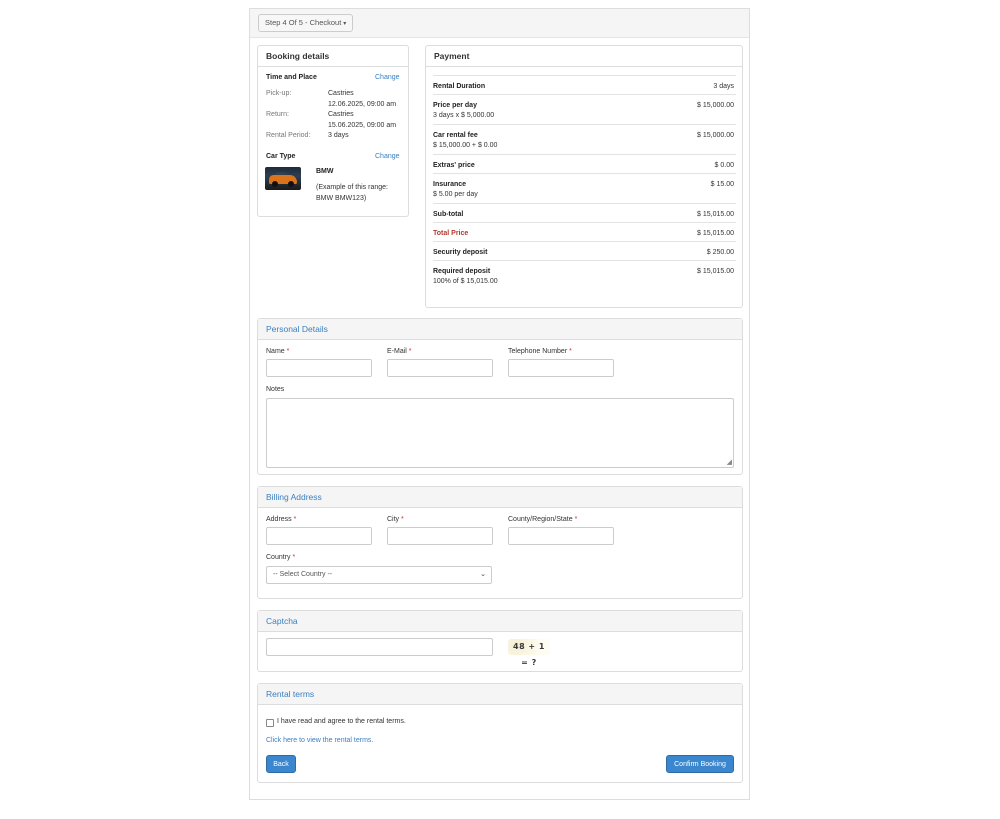 The height and width of the screenshot is (819, 1000). Describe the element at coordinates (288, 135) in the screenshot. I see `rental-period-label: Rental Period:` at that location.